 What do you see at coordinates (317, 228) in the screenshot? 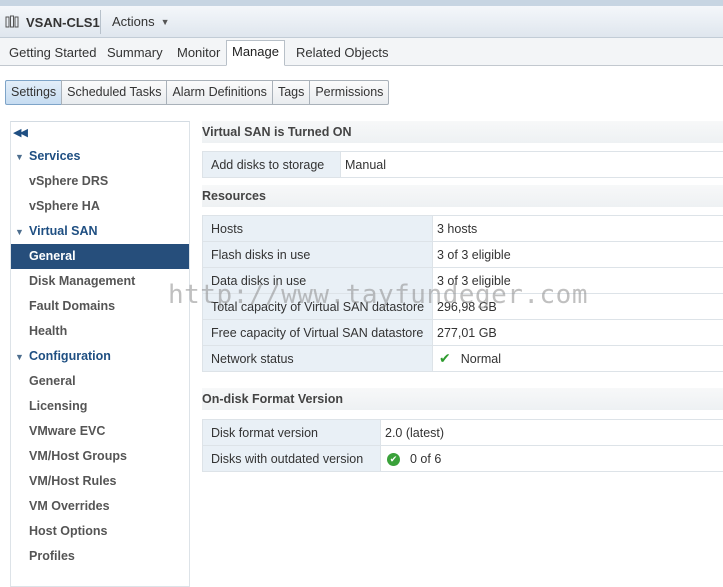
I see `row-label: Hosts` at bounding box center [317, 228].